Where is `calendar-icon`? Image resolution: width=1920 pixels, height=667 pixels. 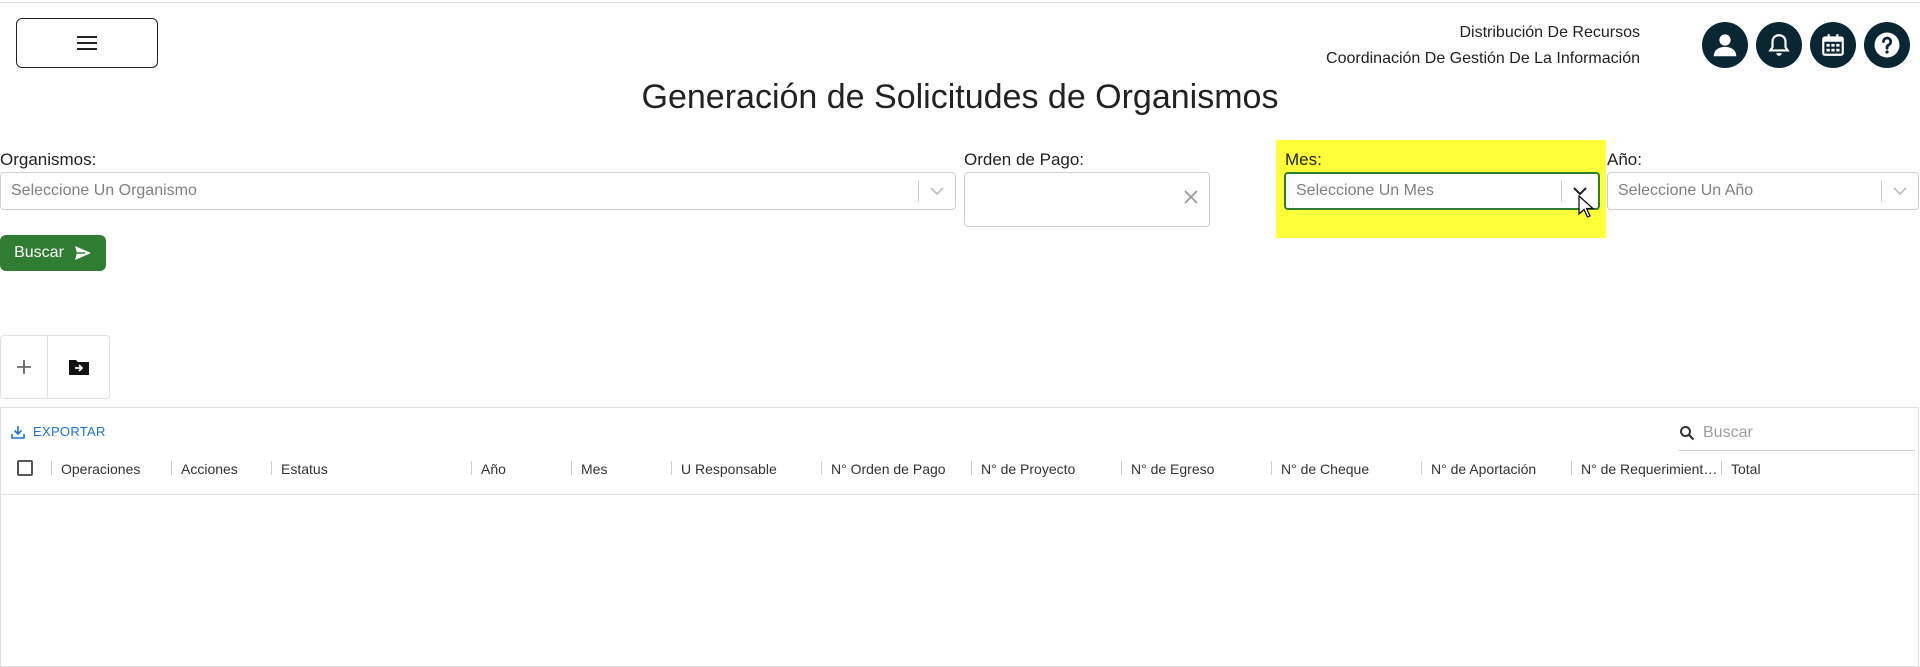 calendar-icon is located at coordinates (1833, 45).